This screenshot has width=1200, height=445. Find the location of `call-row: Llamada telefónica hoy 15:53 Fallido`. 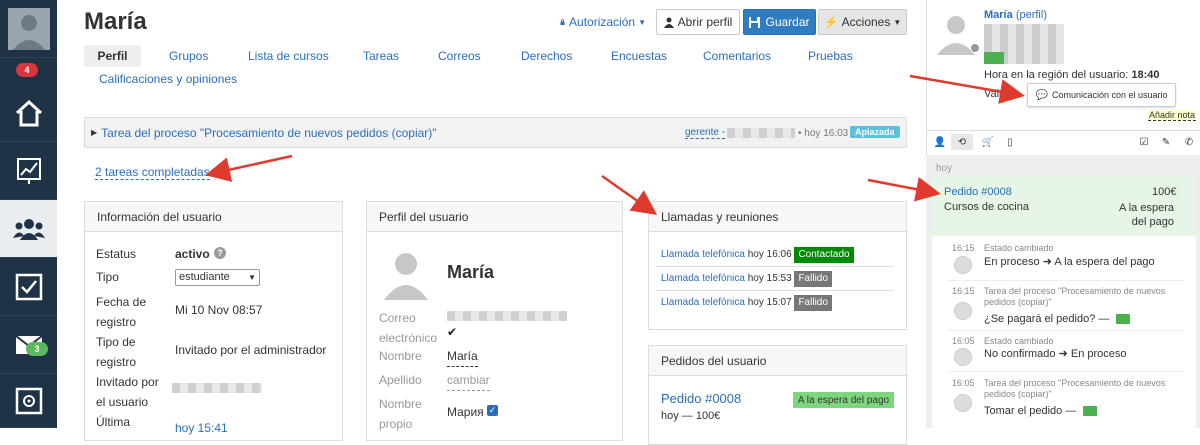

call-row: Llamada telefónica hoy 15:53 Fallido is located at coordinates (746, 279).